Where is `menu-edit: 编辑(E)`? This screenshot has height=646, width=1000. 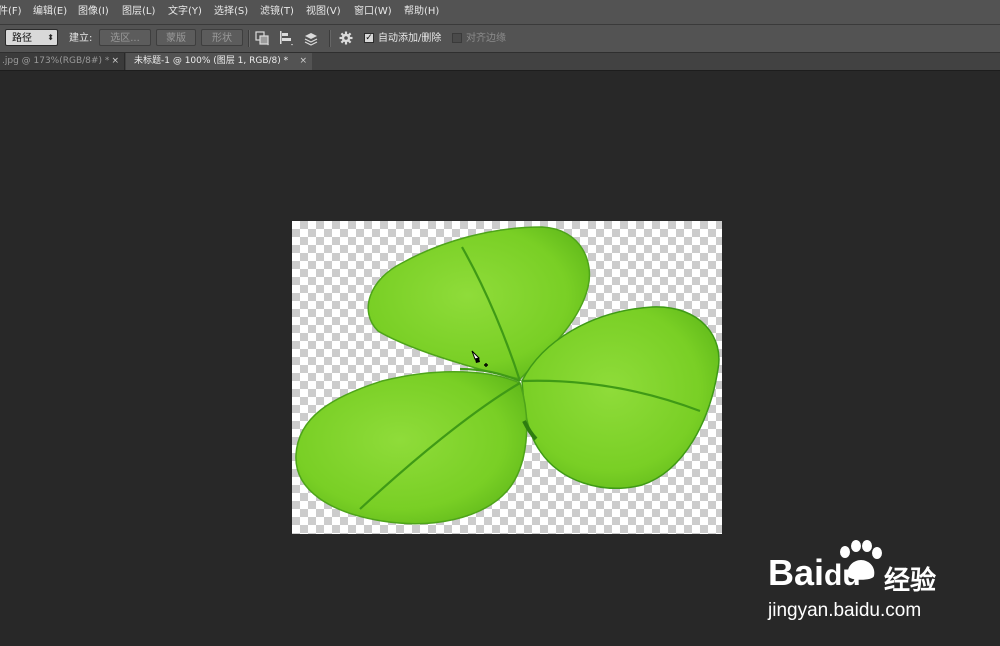
menu-edit: 编辑(E) is located at coordinates (50, 12).